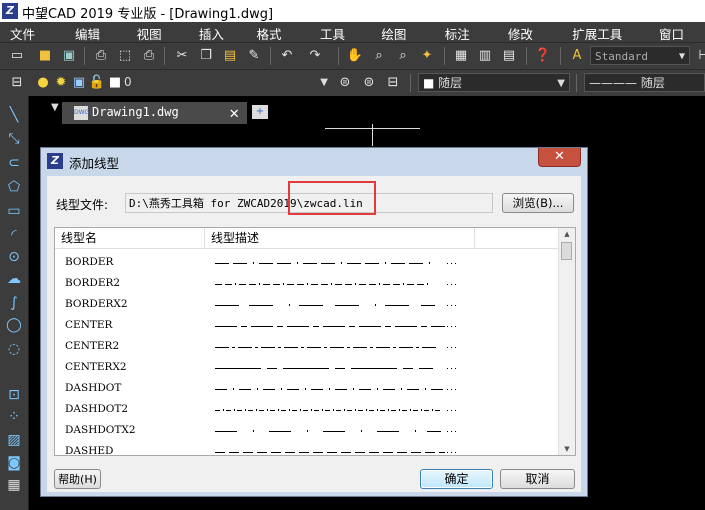 This screenshot has height=510, width=705. I want to click on spline-icon: ∫, so click(14, 303).